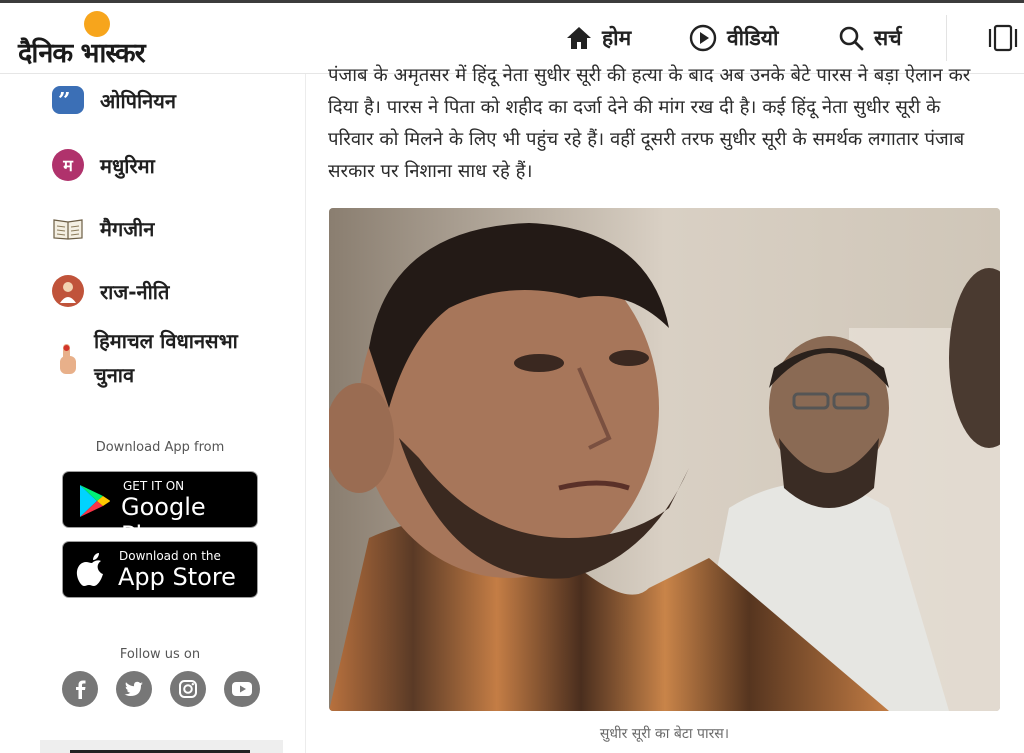 Image resolution: width=1024 pixels, height=753 pixels. What do you see at coordinates (82, 53) in the screenshot?
I see `logo-text: दैनिक भास्कर` at bounding box center [82, 53].